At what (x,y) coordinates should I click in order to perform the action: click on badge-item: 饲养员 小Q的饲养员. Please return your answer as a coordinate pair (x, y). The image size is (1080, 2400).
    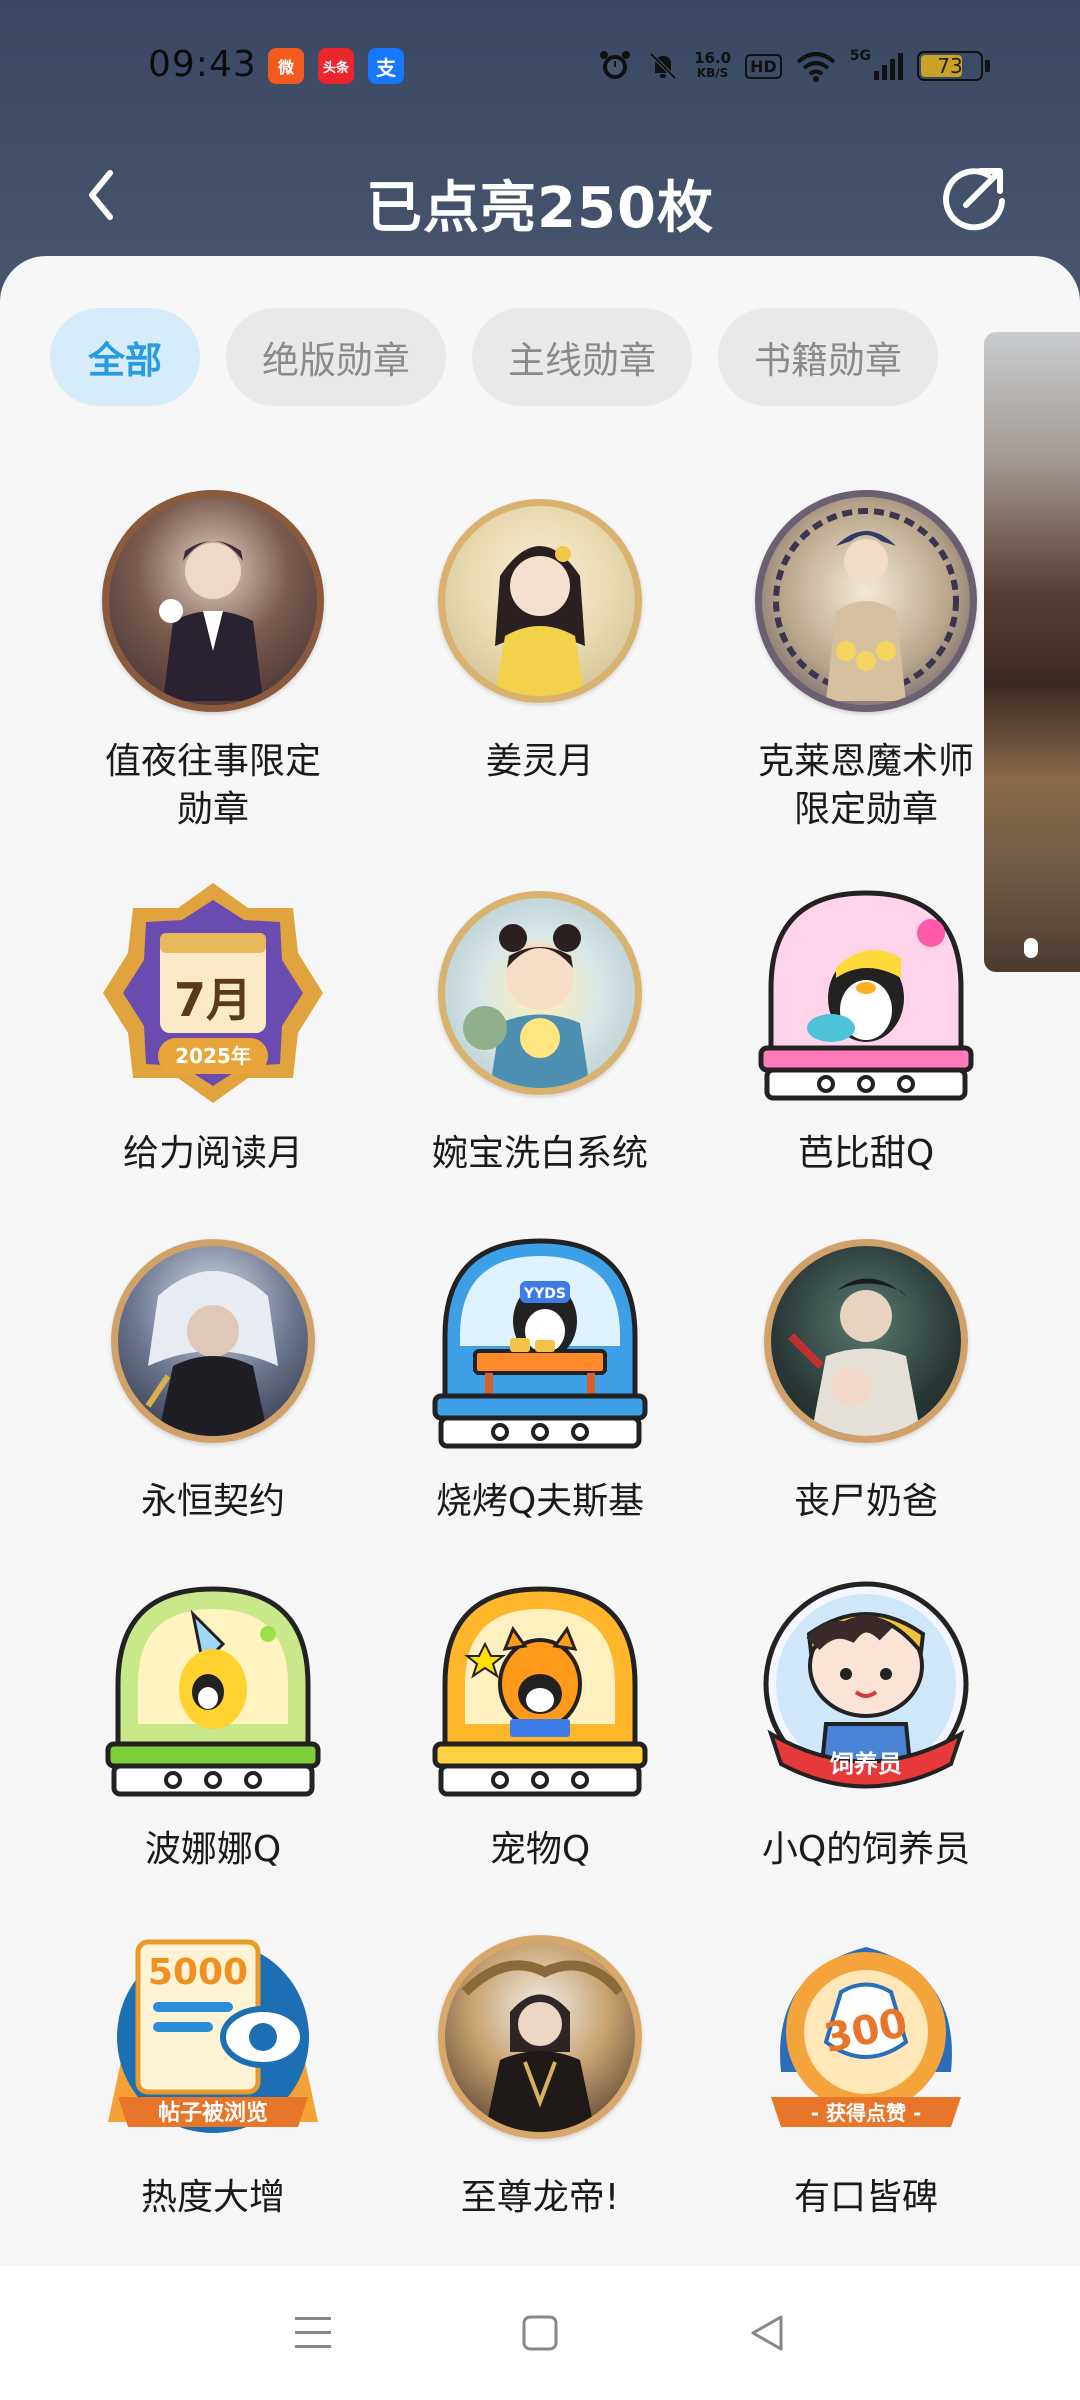
    Looking at the image, I should click on (866, 1724).